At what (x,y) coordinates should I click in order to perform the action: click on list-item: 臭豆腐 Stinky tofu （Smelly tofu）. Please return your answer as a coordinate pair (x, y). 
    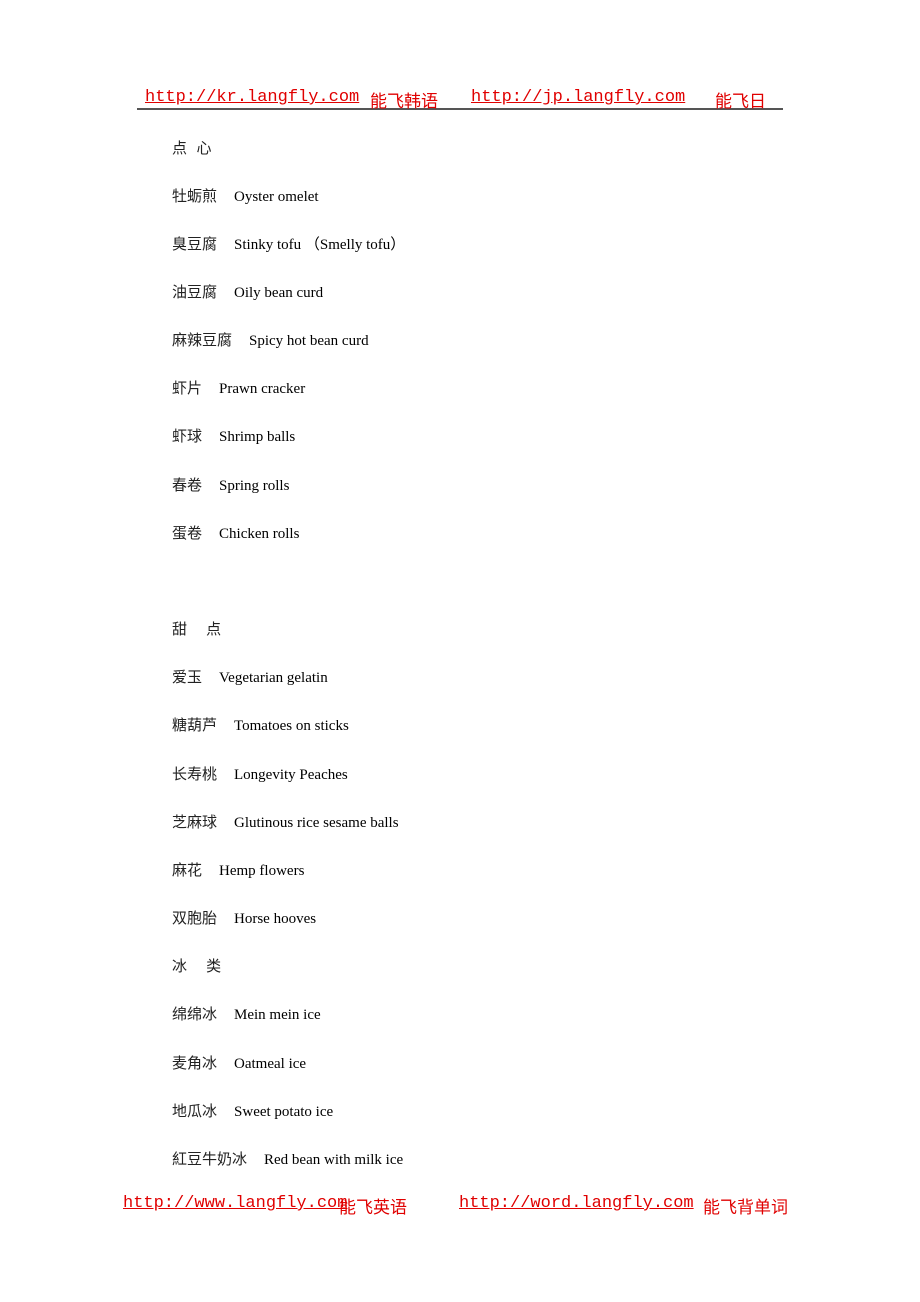
    Looking at the image, I should click on (288, 244).